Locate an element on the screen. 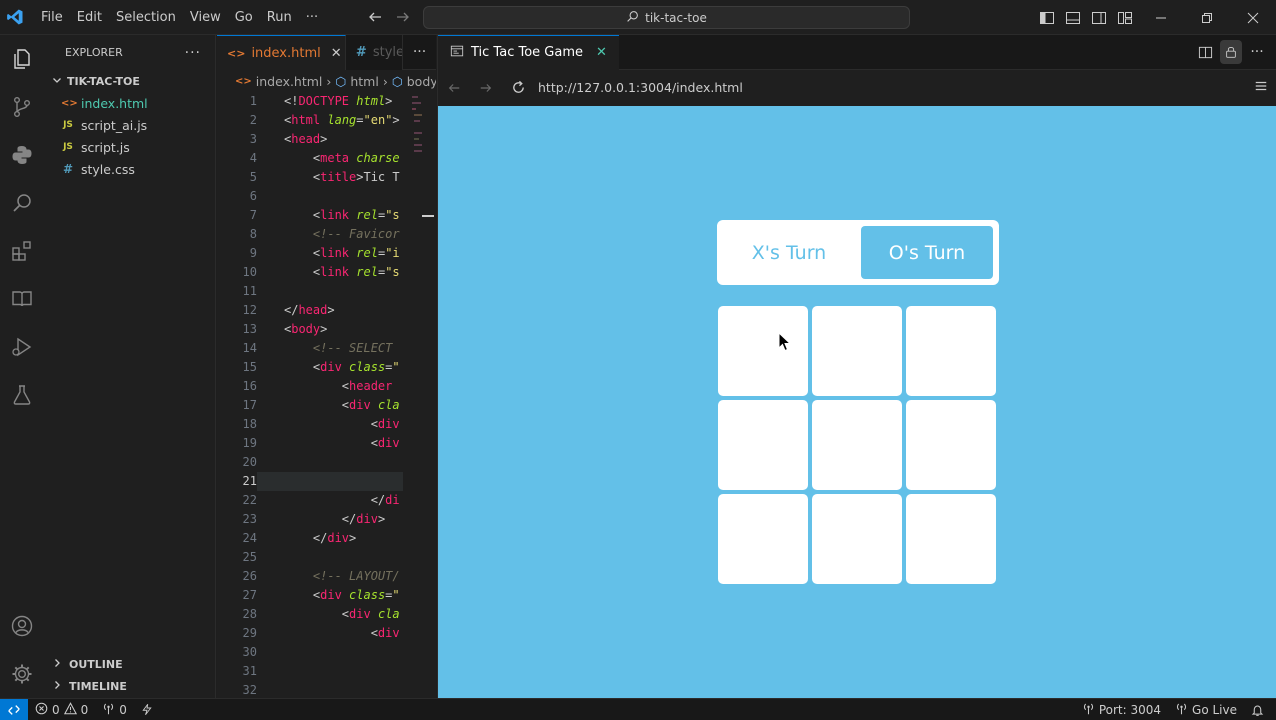 This screenshot has width=1276, height=720. back-arrow-icon is located at coordinates (375, 17).